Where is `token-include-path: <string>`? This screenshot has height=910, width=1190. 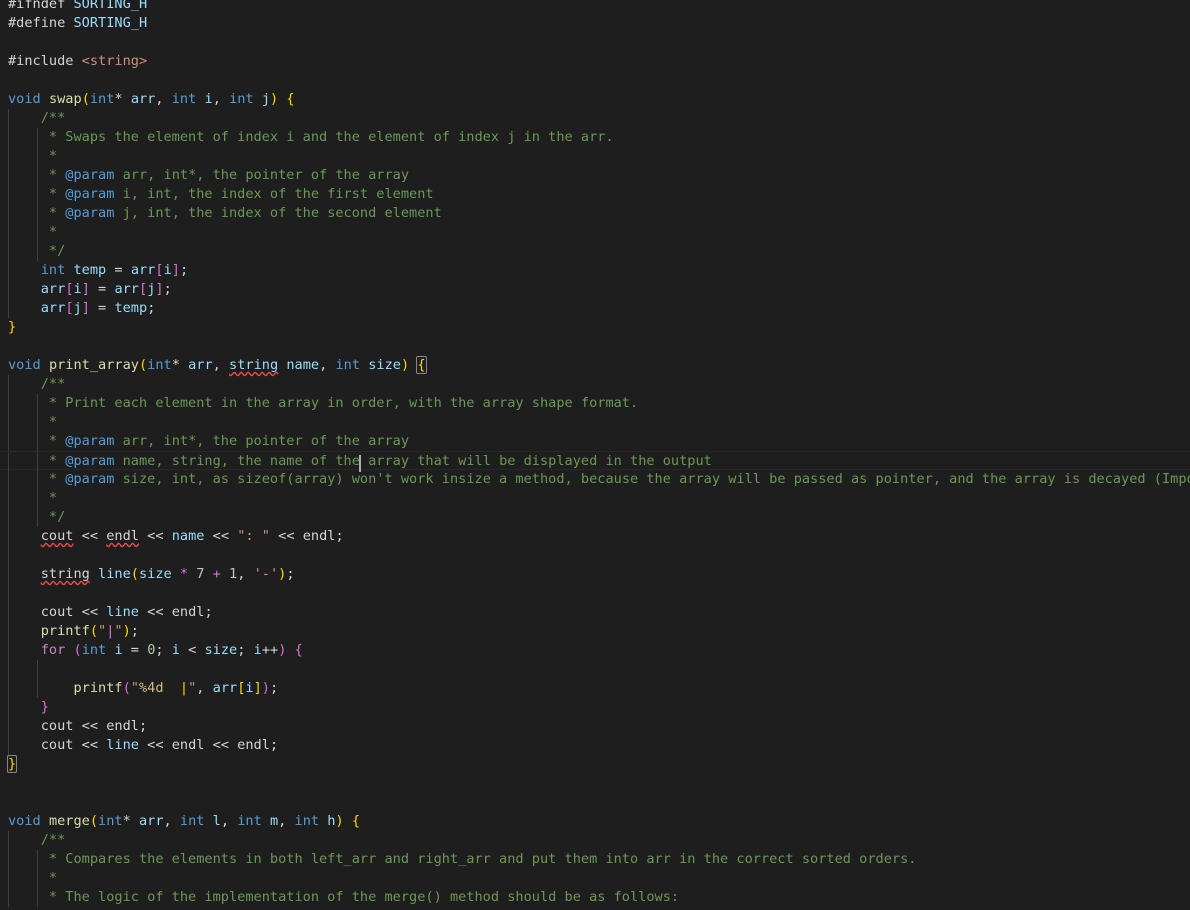
token-include-path: <string> is located at coordinates (114, 61).